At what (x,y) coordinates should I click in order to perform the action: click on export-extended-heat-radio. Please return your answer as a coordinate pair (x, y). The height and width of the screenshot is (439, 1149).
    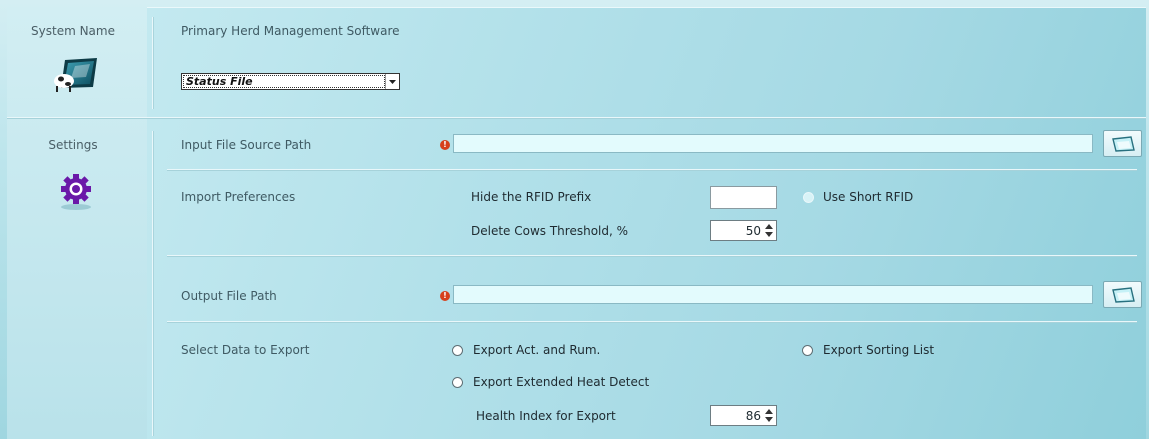
    Looking at the image, I should click on (457, 382).